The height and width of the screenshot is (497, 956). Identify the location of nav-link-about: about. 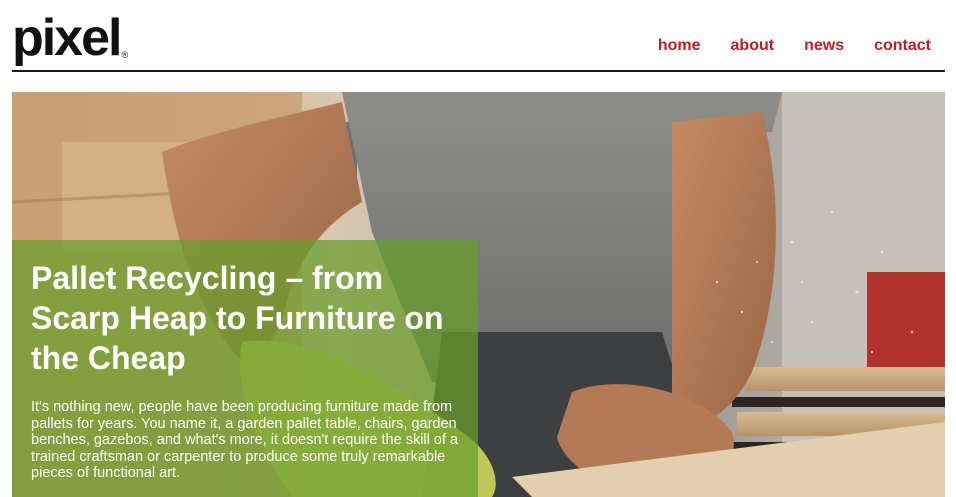
(753, 46).